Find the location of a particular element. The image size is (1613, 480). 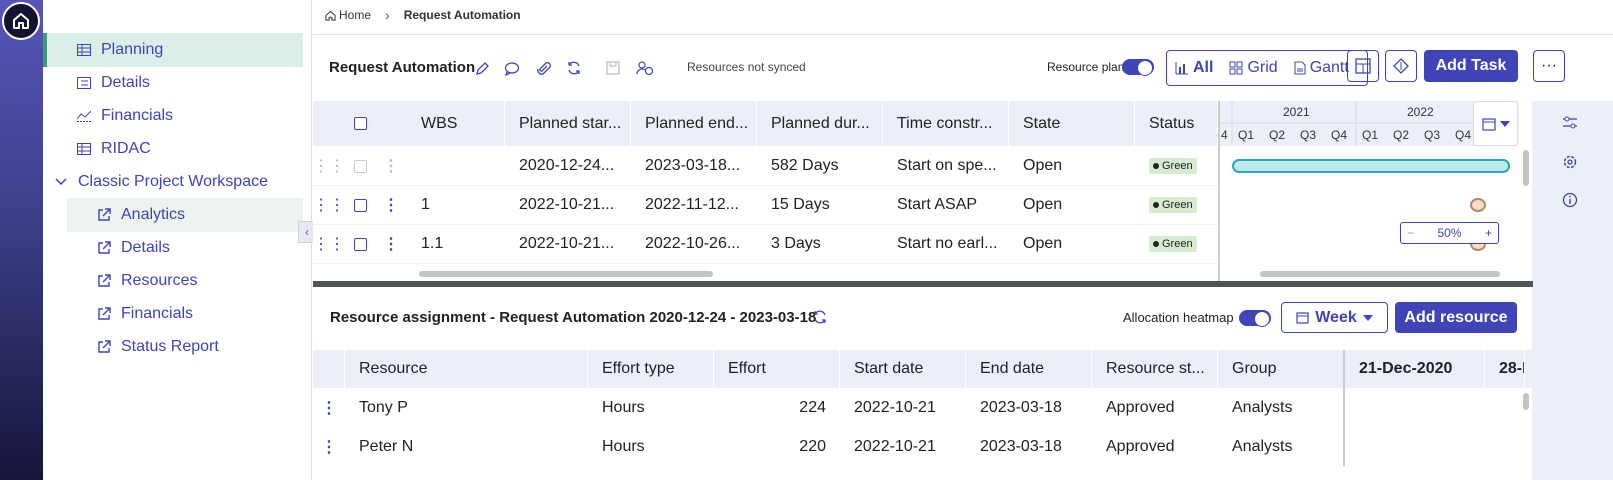

list-icon is located at coordinates (84, 83).